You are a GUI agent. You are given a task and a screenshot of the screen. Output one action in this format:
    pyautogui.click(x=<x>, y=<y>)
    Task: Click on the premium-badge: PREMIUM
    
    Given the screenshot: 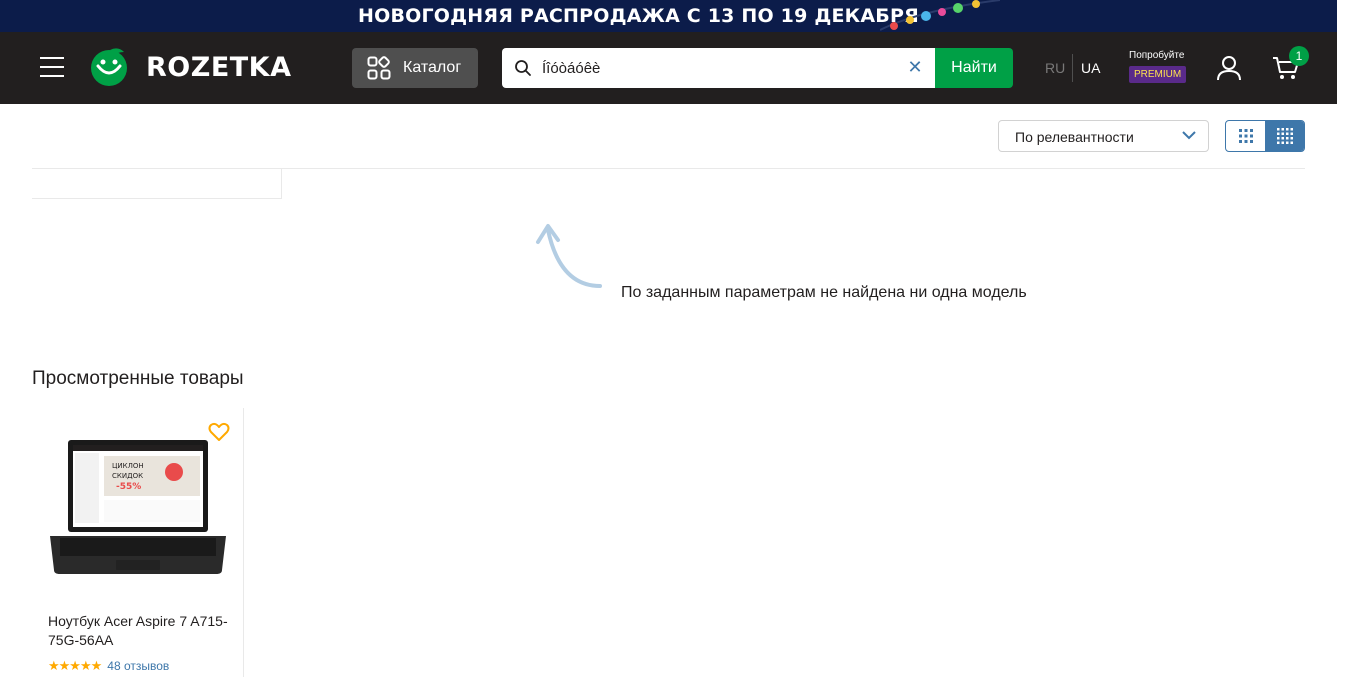 What is the action you would take?
    pyautogui.click(x=1158, y=74)
    